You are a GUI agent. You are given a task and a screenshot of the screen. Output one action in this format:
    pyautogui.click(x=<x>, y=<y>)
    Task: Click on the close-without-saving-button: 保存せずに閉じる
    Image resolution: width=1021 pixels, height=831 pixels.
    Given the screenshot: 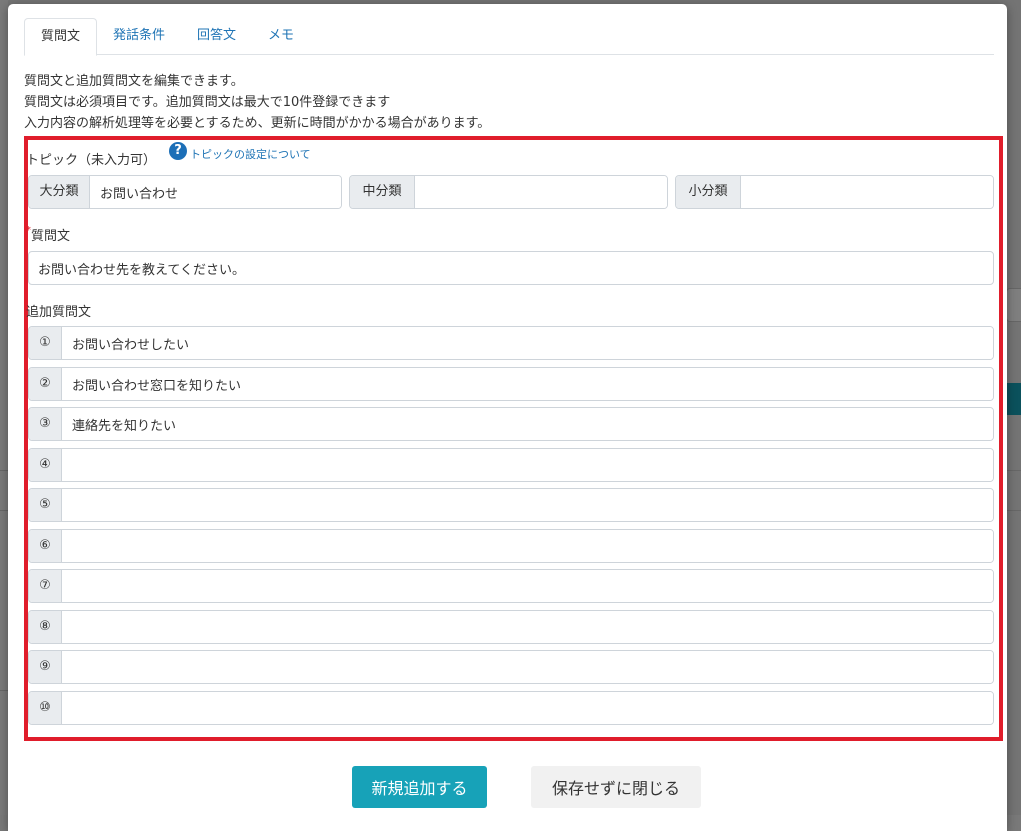 What is the action you would take?
    pyautogui.click(x=616, y=787)
    